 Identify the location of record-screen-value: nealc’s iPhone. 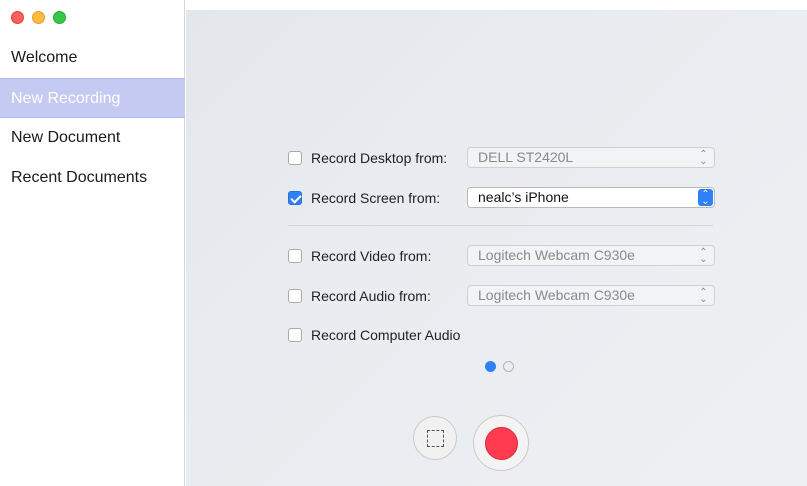
(523, 197).